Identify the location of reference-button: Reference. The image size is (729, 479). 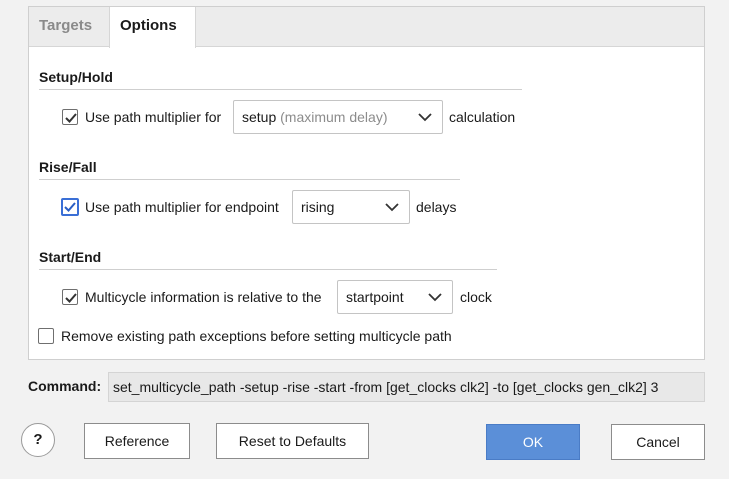
(137, 441).